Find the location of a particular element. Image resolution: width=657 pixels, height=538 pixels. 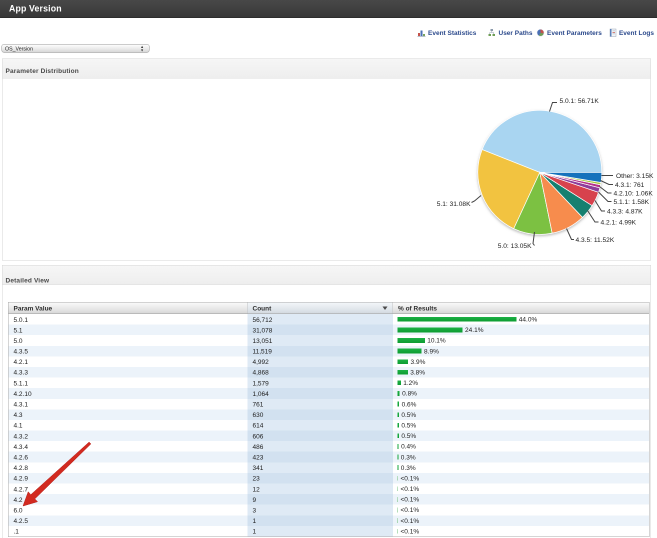

svg-text: 4.3.3: 4.87K is located at coordinates (625, 211).